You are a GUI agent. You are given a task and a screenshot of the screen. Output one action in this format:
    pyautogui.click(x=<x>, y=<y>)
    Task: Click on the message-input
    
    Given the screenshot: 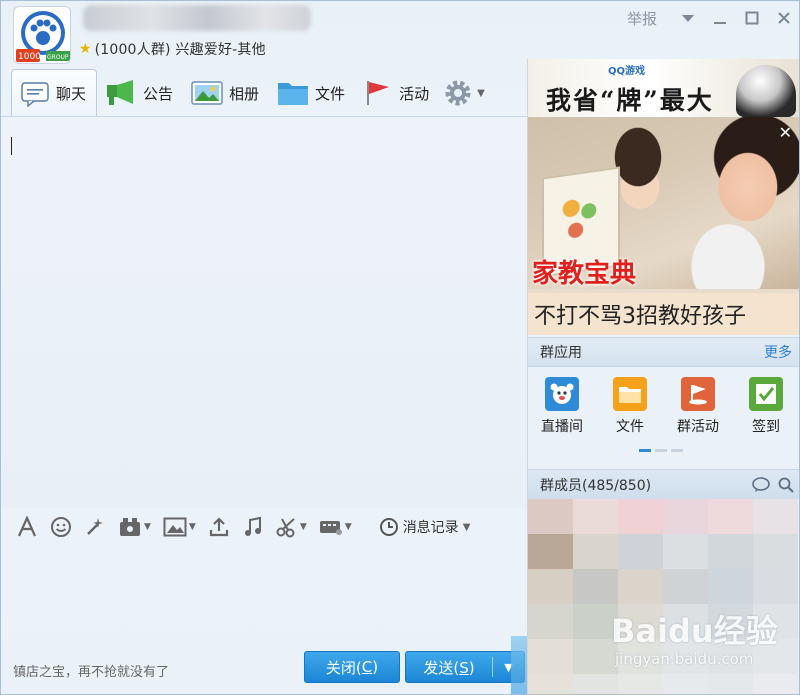 What is the action you would take?
    pyautogui.click(x=264, y=596)
    